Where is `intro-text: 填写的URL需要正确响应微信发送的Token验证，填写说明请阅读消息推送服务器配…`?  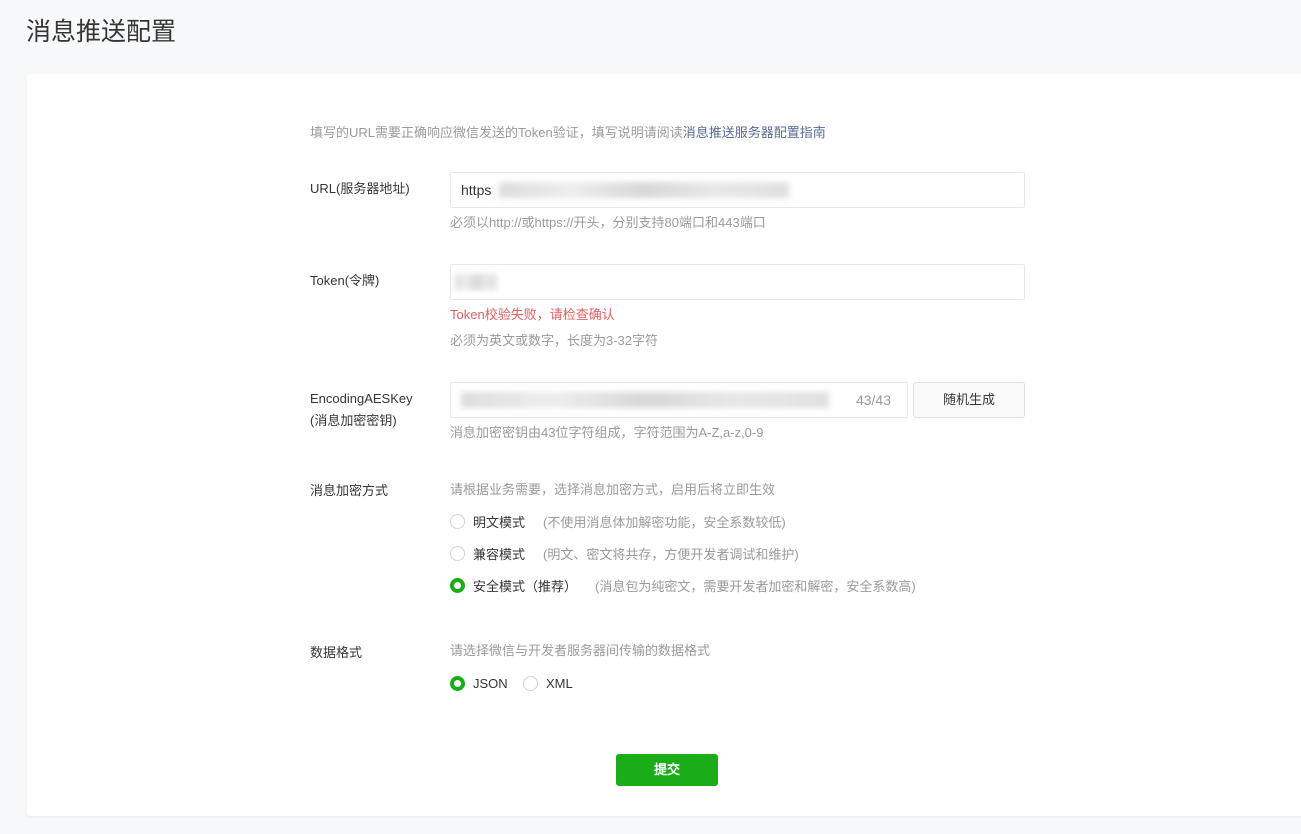 intro-text: 填写的URL需要正确响应微信发送的Token验证，填写说明请阅读消息推送服务器配… is located at coordinates (568, 131).